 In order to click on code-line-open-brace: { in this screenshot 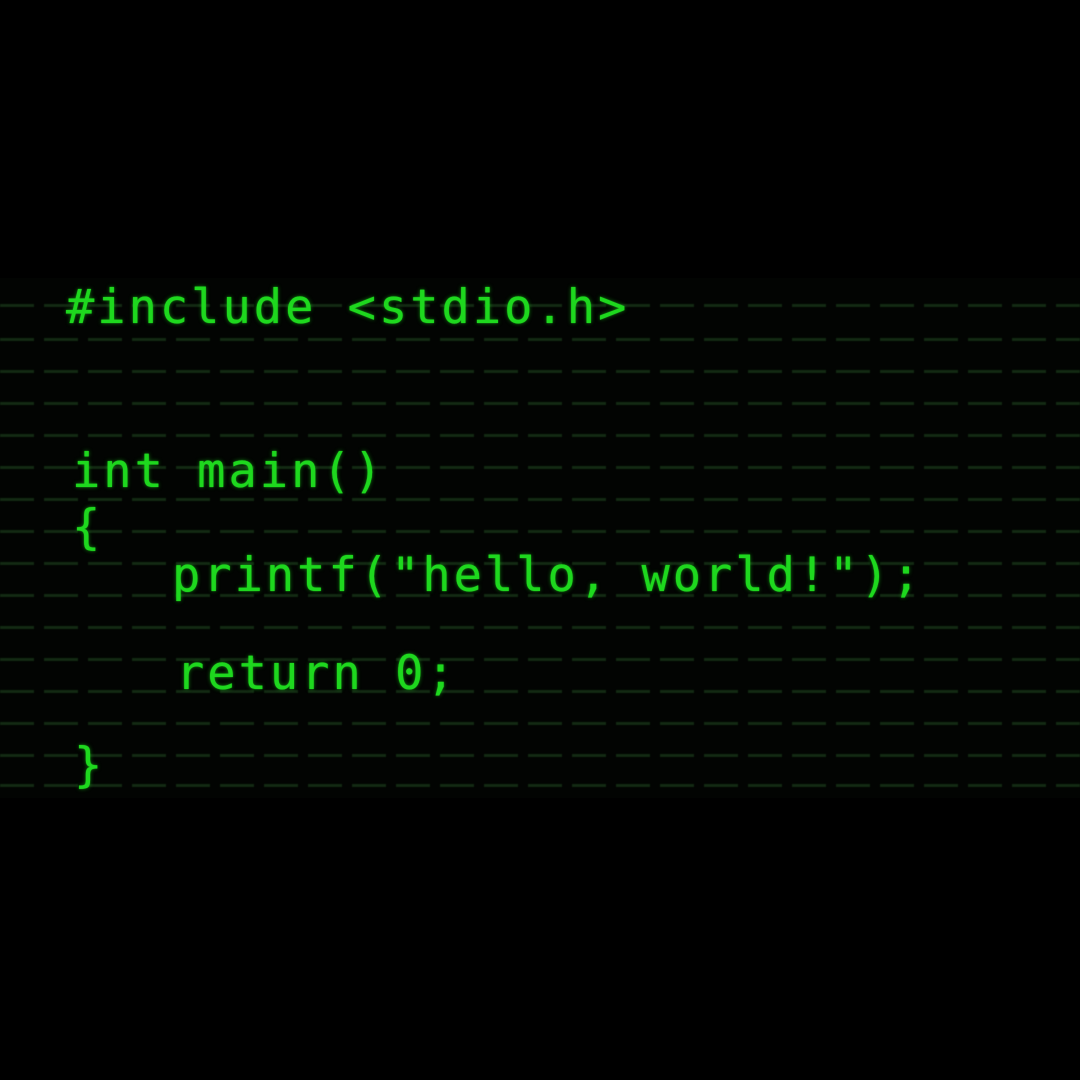, I will do `click(88, 527)`.